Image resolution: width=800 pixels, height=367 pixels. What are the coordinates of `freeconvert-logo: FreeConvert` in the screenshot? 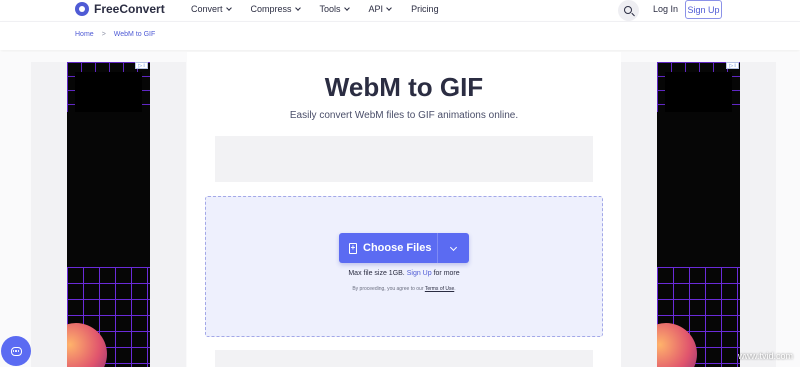 It's located at (120, 9).